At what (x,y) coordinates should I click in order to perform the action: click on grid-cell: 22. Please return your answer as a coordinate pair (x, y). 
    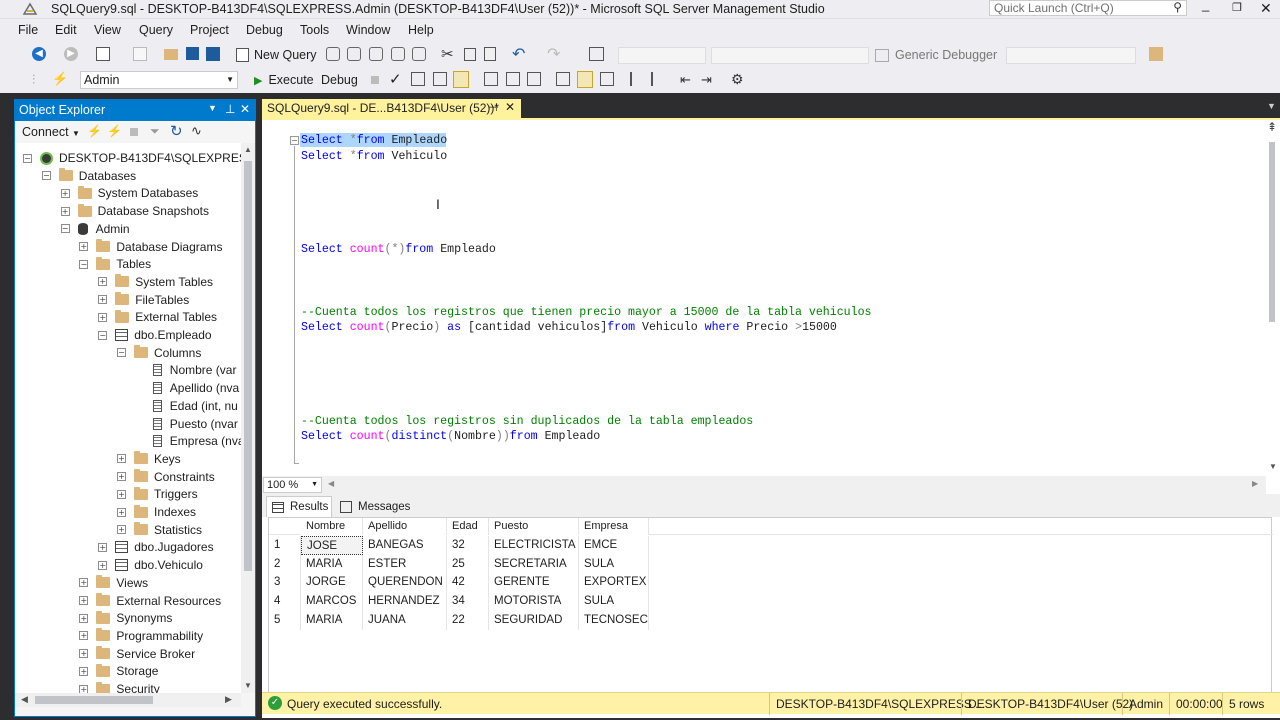
    Looking at the image, I should click on (468, 620).